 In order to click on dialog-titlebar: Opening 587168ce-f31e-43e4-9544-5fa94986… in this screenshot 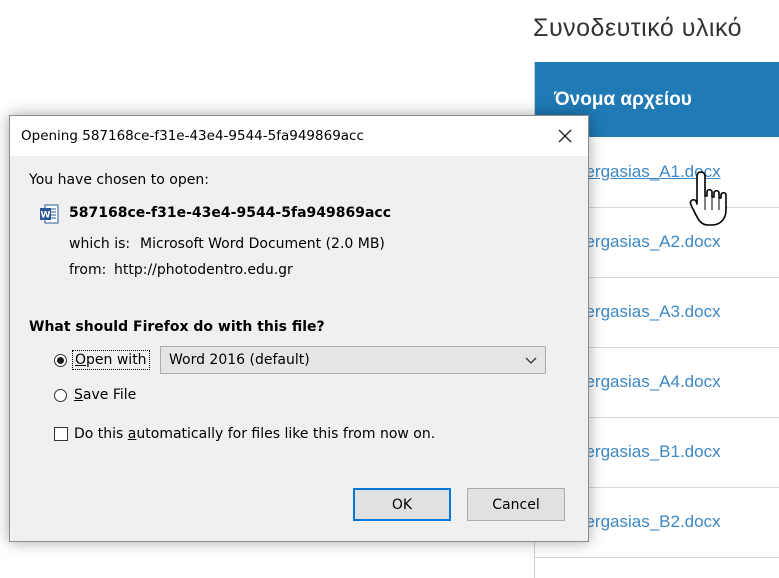, I will do `click(299, 136)`.